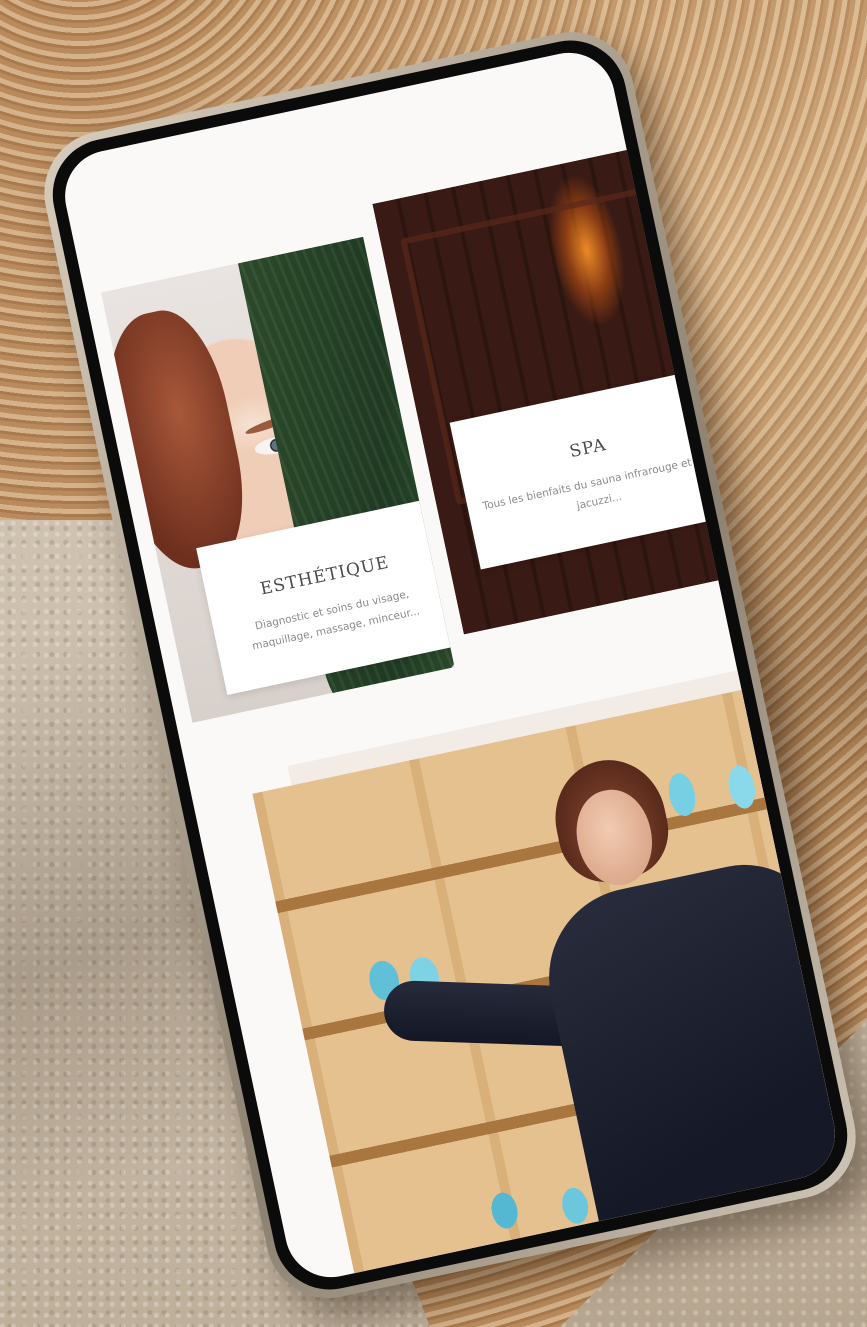  What do you see at coordinates (688, 1055) in the screenshot?
I see `beautician-body` at bounding box center [688, 1055].